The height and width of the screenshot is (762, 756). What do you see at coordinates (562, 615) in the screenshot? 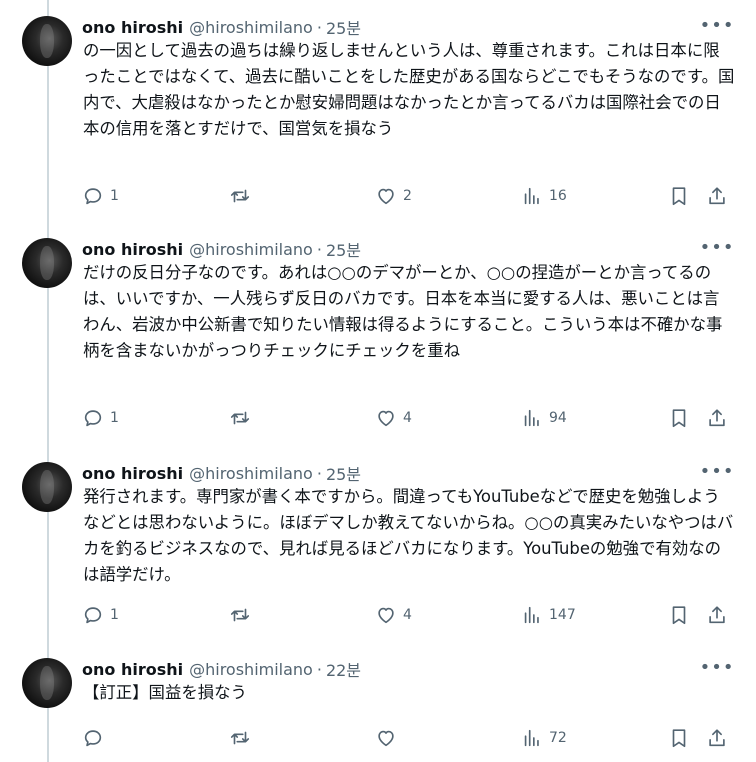
I see `views-count: 147` at bounding box center [562, 615].